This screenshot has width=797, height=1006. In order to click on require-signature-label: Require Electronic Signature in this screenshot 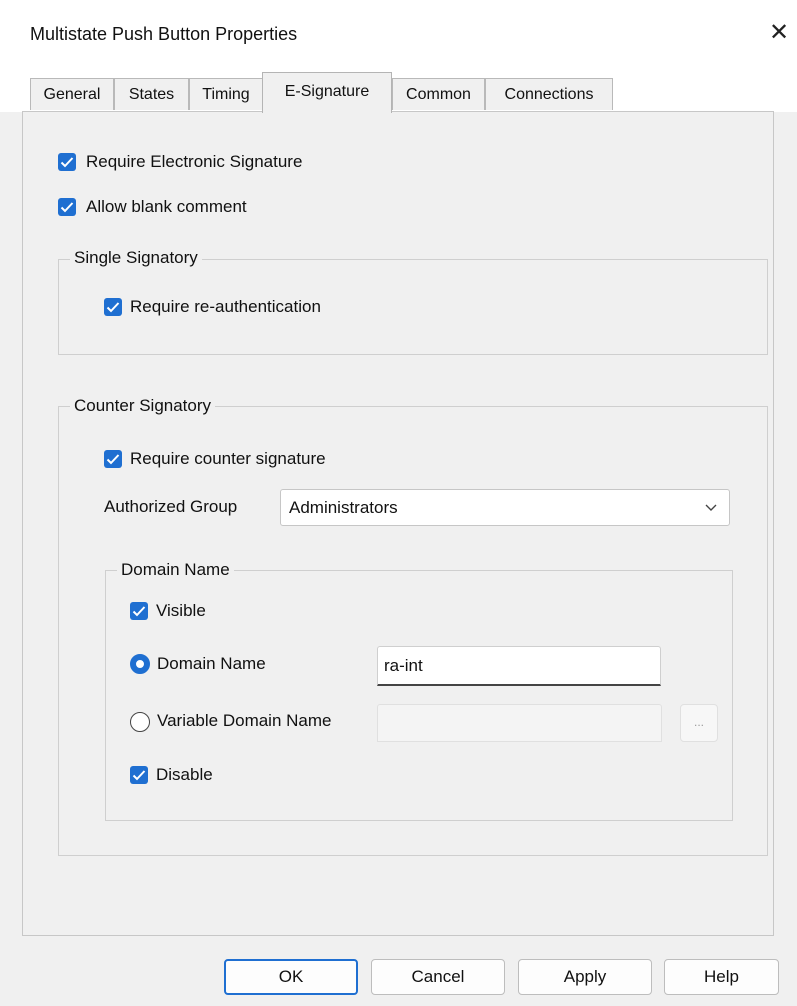, I will do `click(194, 161)`.